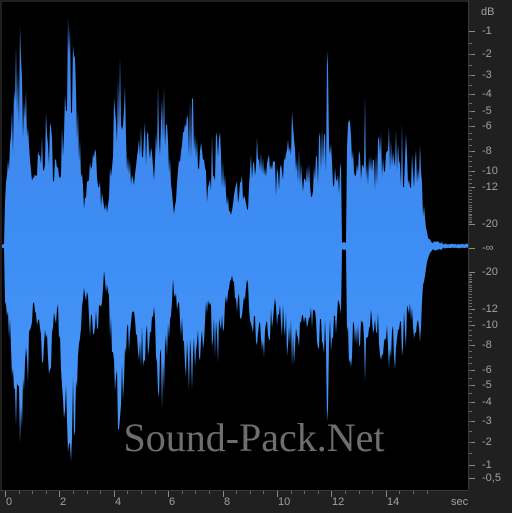  Describe the element at coordinates (256, 501) in the screenshot. I see `time-scale-ruler: 0 2 4 6 8 10 12 14 sec` at that location.